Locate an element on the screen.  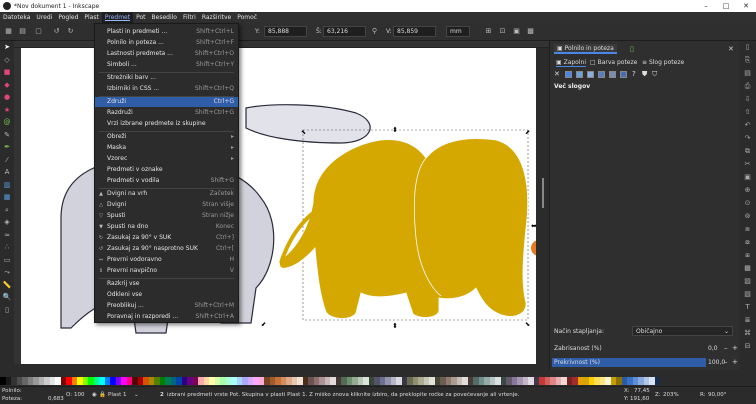
eraser-tool-icon: ▭ is located at coordinates (7, 260).